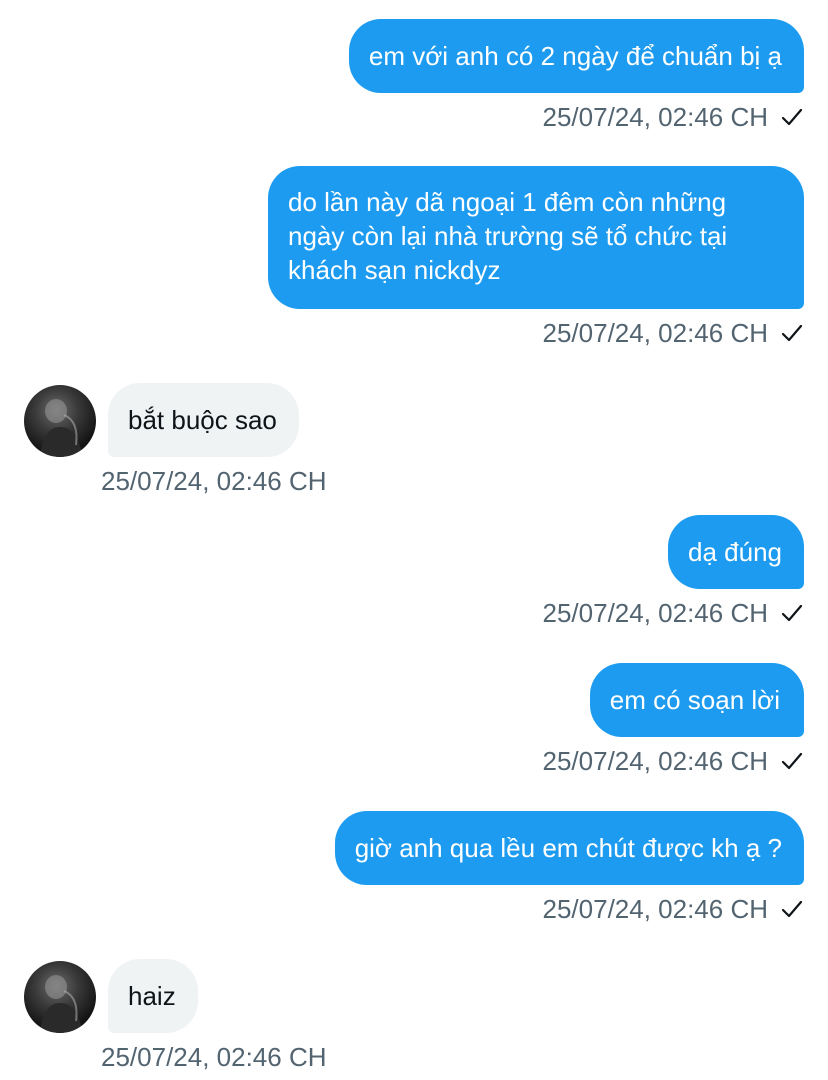 This screenshot has height=1080, width=828. What do you see at coordinates (153, 996) in the screenshot?
I see `incoming-message-bubble: haiz` at bounding box center [153, 996].